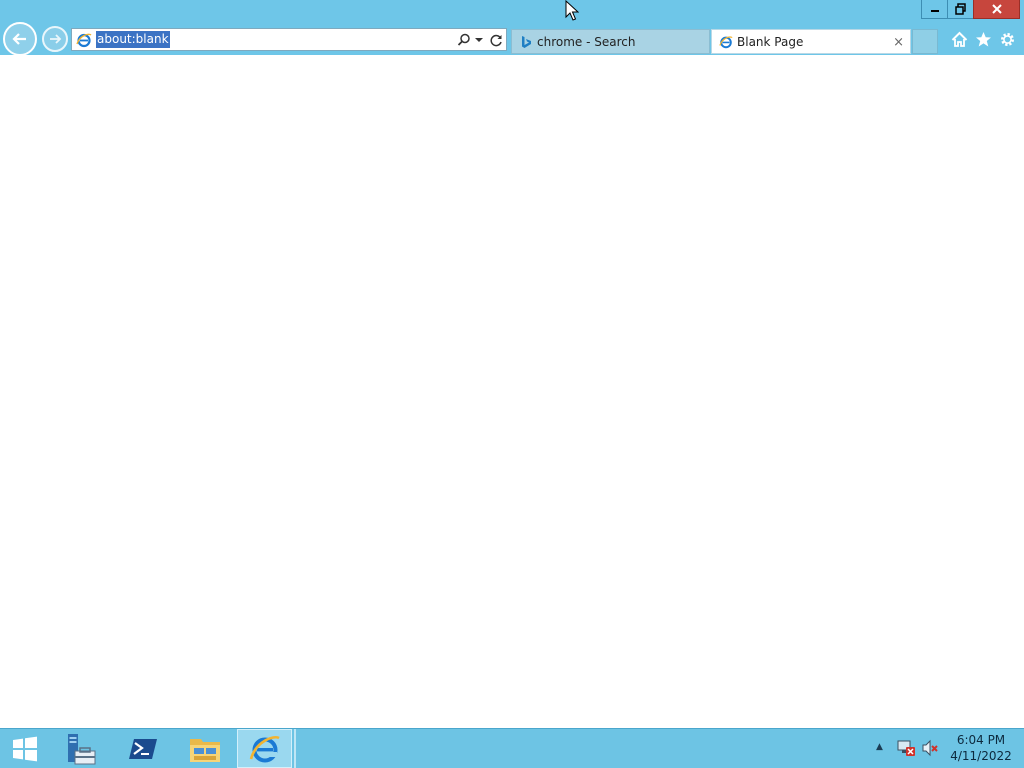  Describe the element at coordinates (930, 748) in the screenshot. I see `volume-muted-icon` at that location.